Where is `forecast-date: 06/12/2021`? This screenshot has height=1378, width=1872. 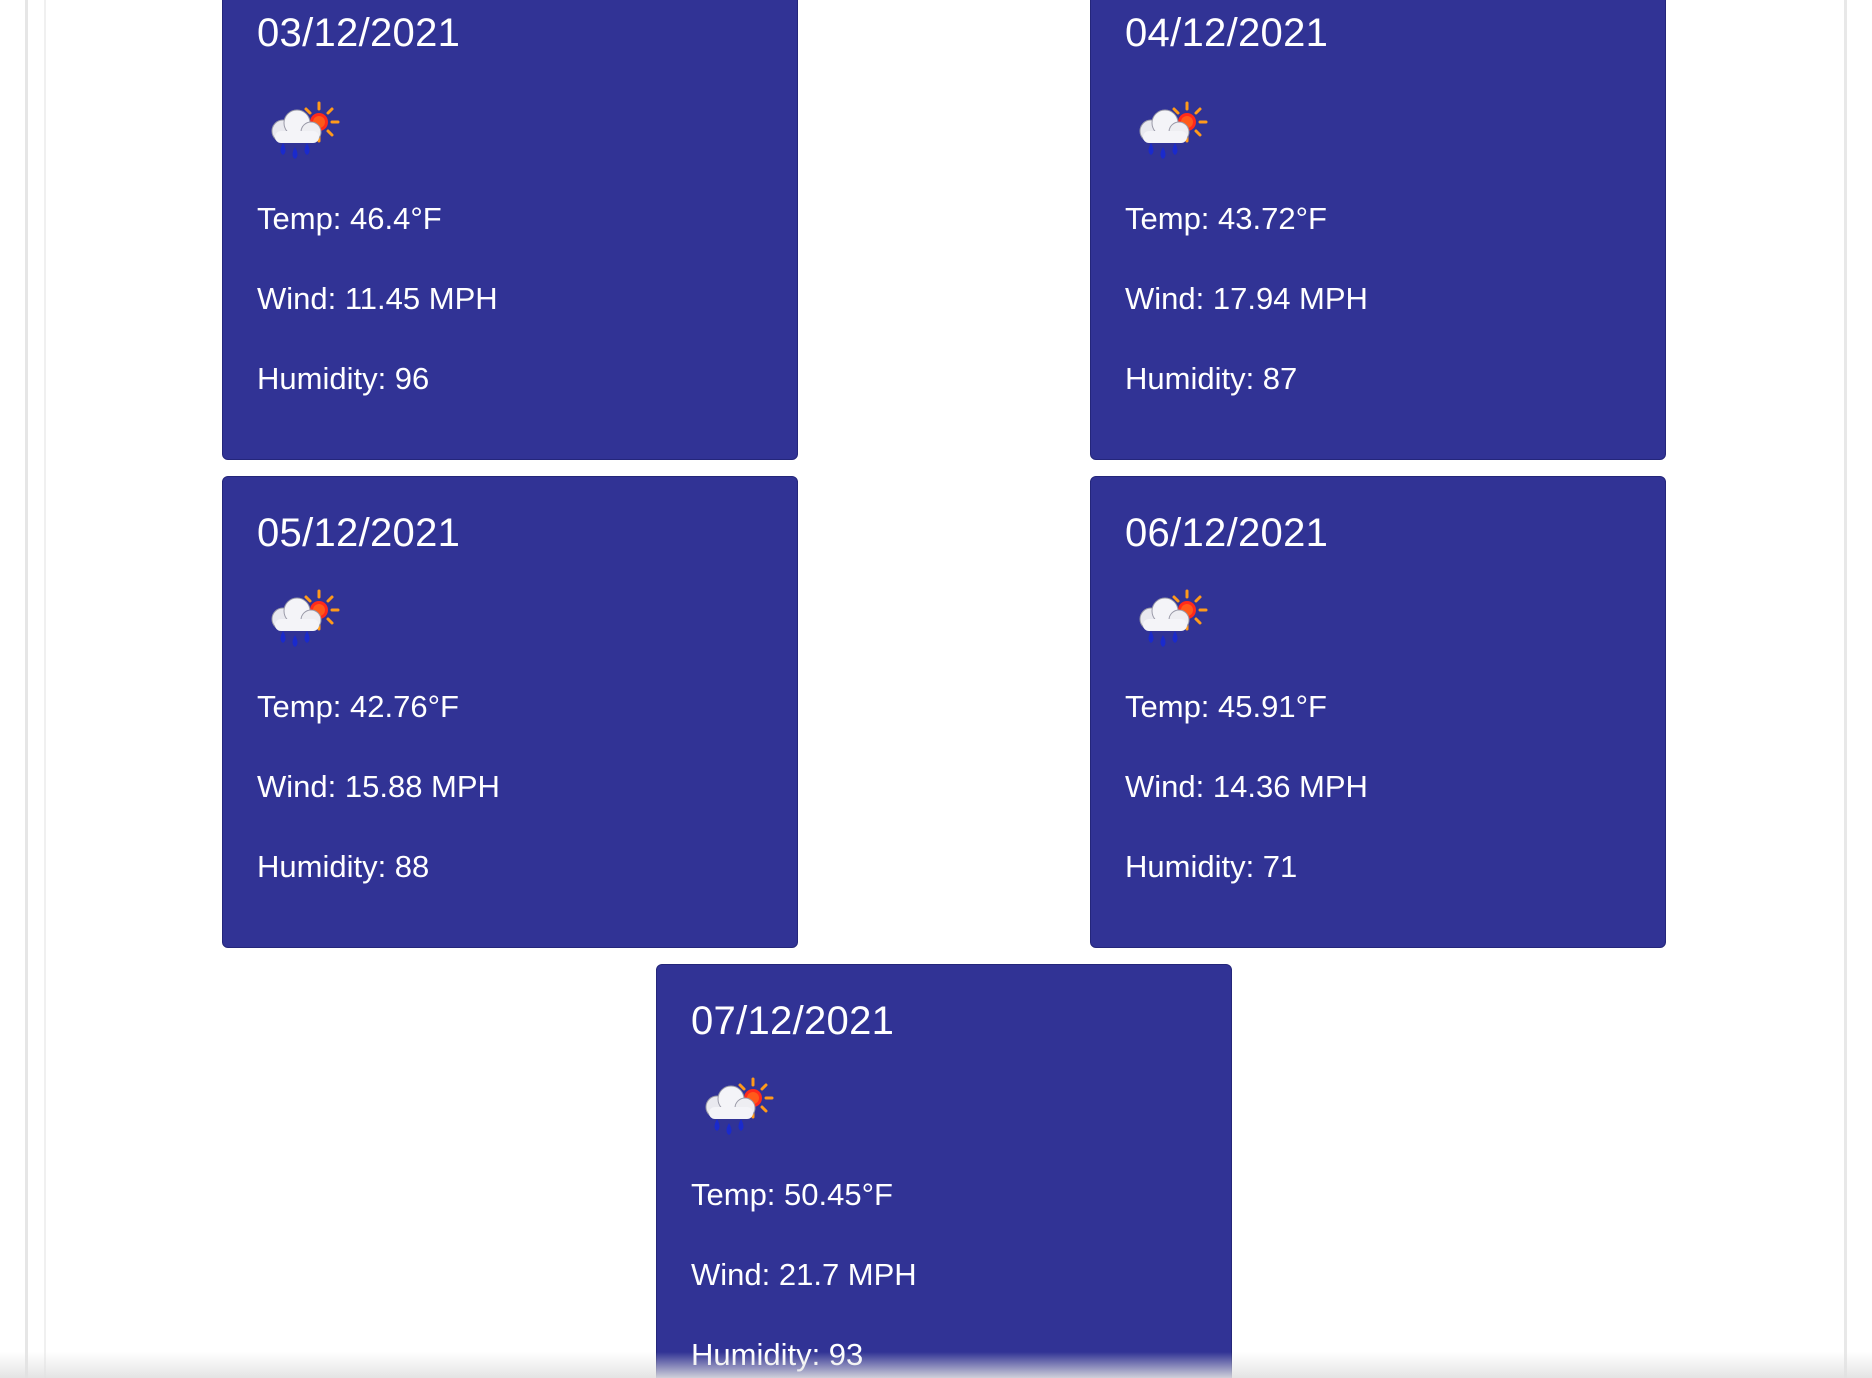 forecast-date: 06/12/2021 is located at coordinates (1227, 533).